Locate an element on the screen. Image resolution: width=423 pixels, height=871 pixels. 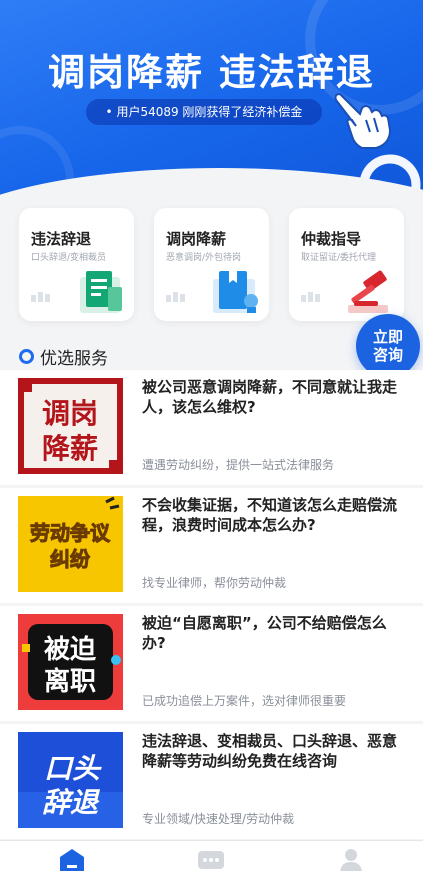
service-desc: 找专业律师，帮你劳动仲裁 is located at coordinates (214, 583).